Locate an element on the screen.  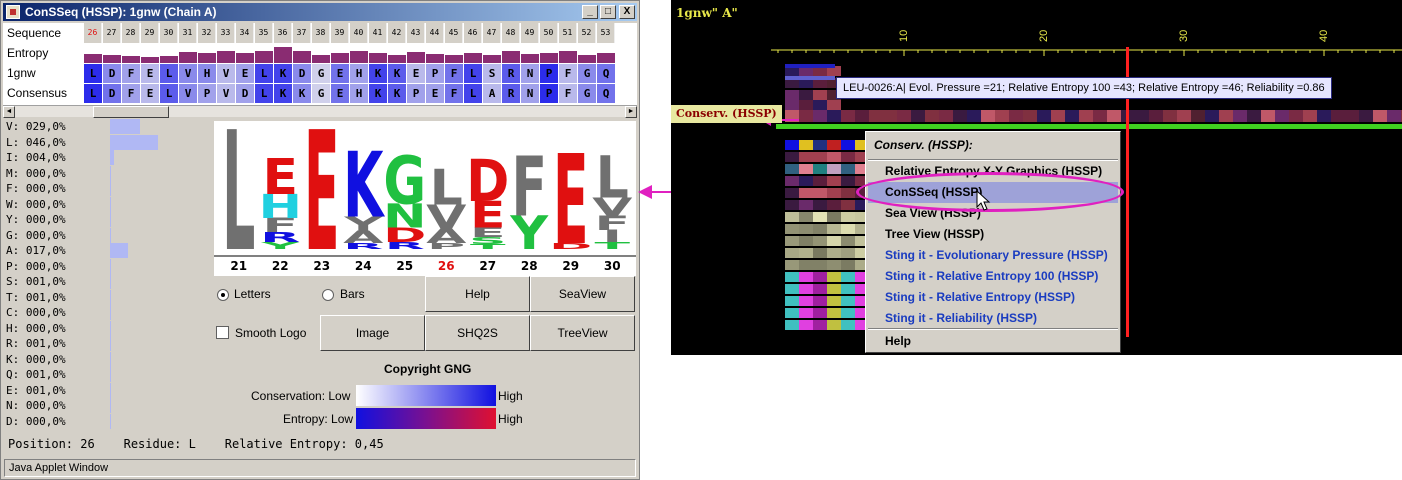
scroll-left-arrow-icon: ◄ is located at coordinates (9, 112).